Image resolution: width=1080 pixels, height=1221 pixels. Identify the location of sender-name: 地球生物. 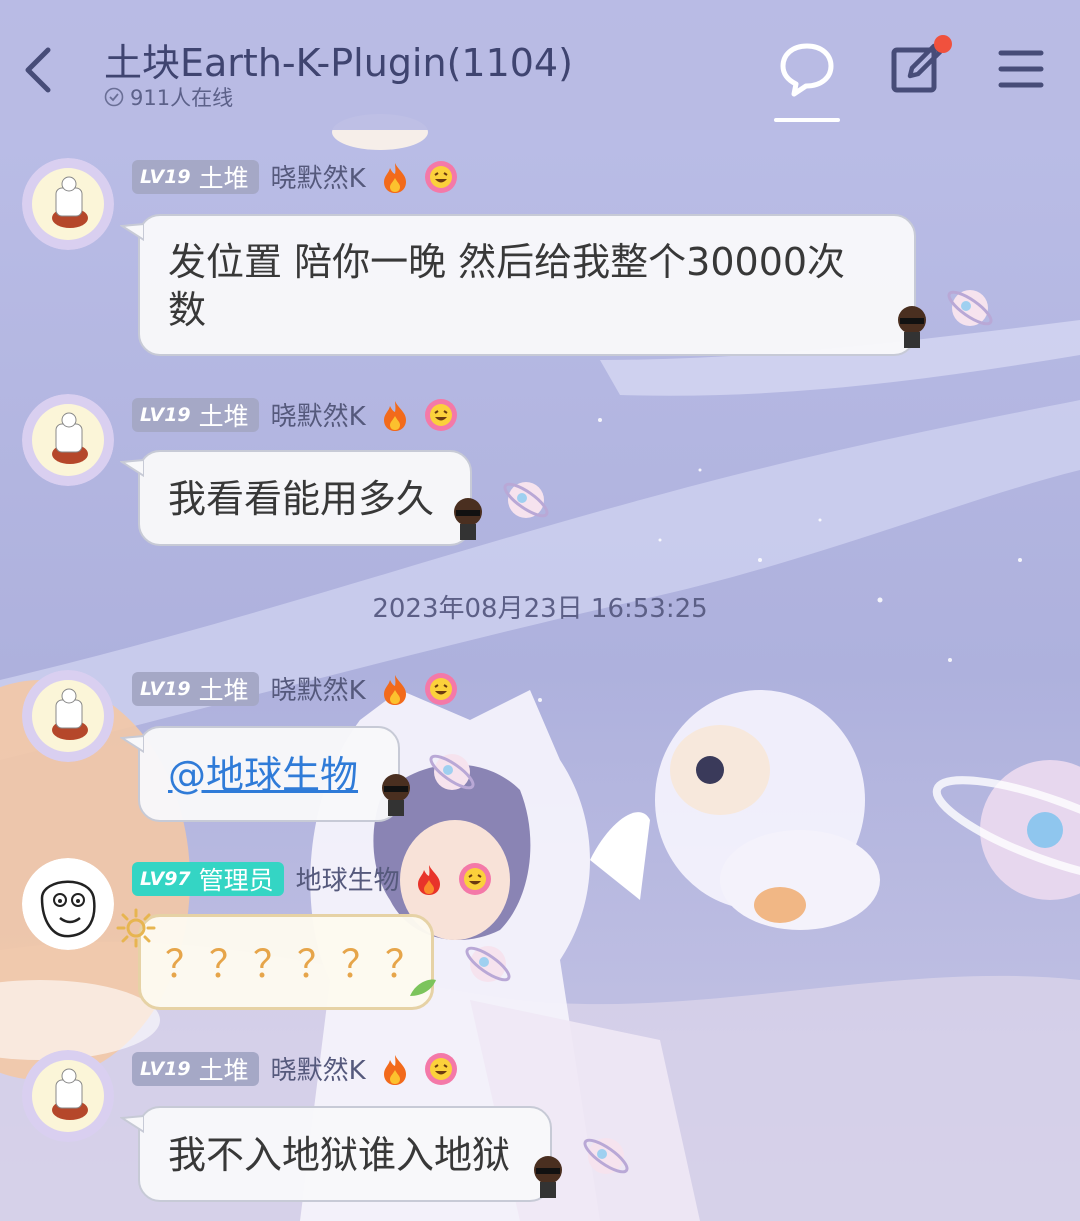
(348, 878).